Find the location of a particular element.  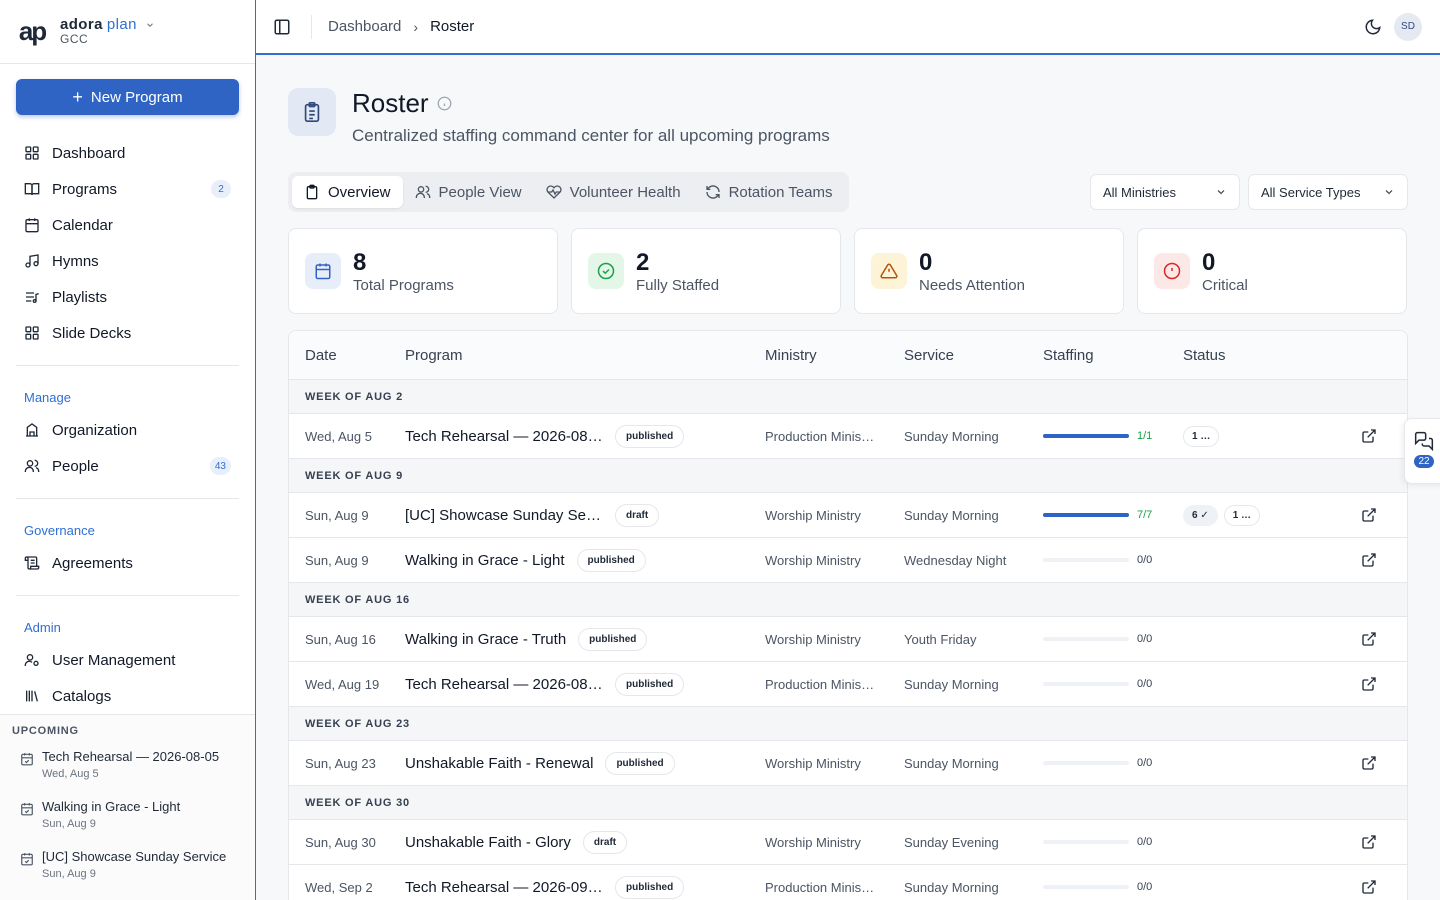

col-header-status: Status is located at coordinates (1204, 355).